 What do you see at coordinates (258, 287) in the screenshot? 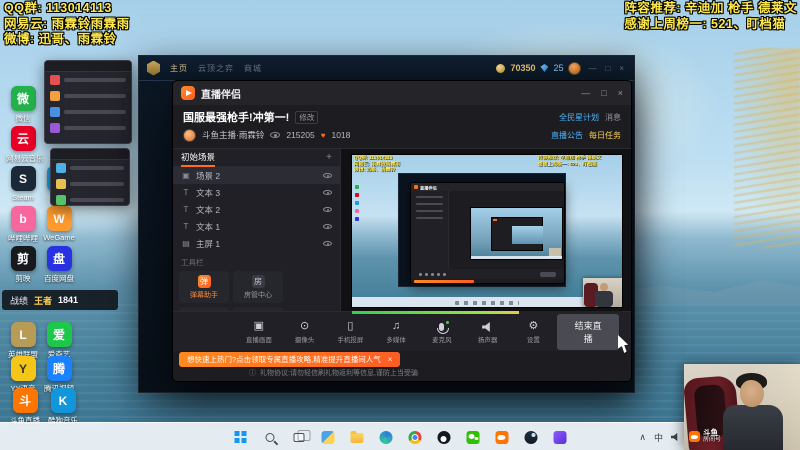
I see `tool-mod-center: 房房管中心` at bounding box center [258, 287].